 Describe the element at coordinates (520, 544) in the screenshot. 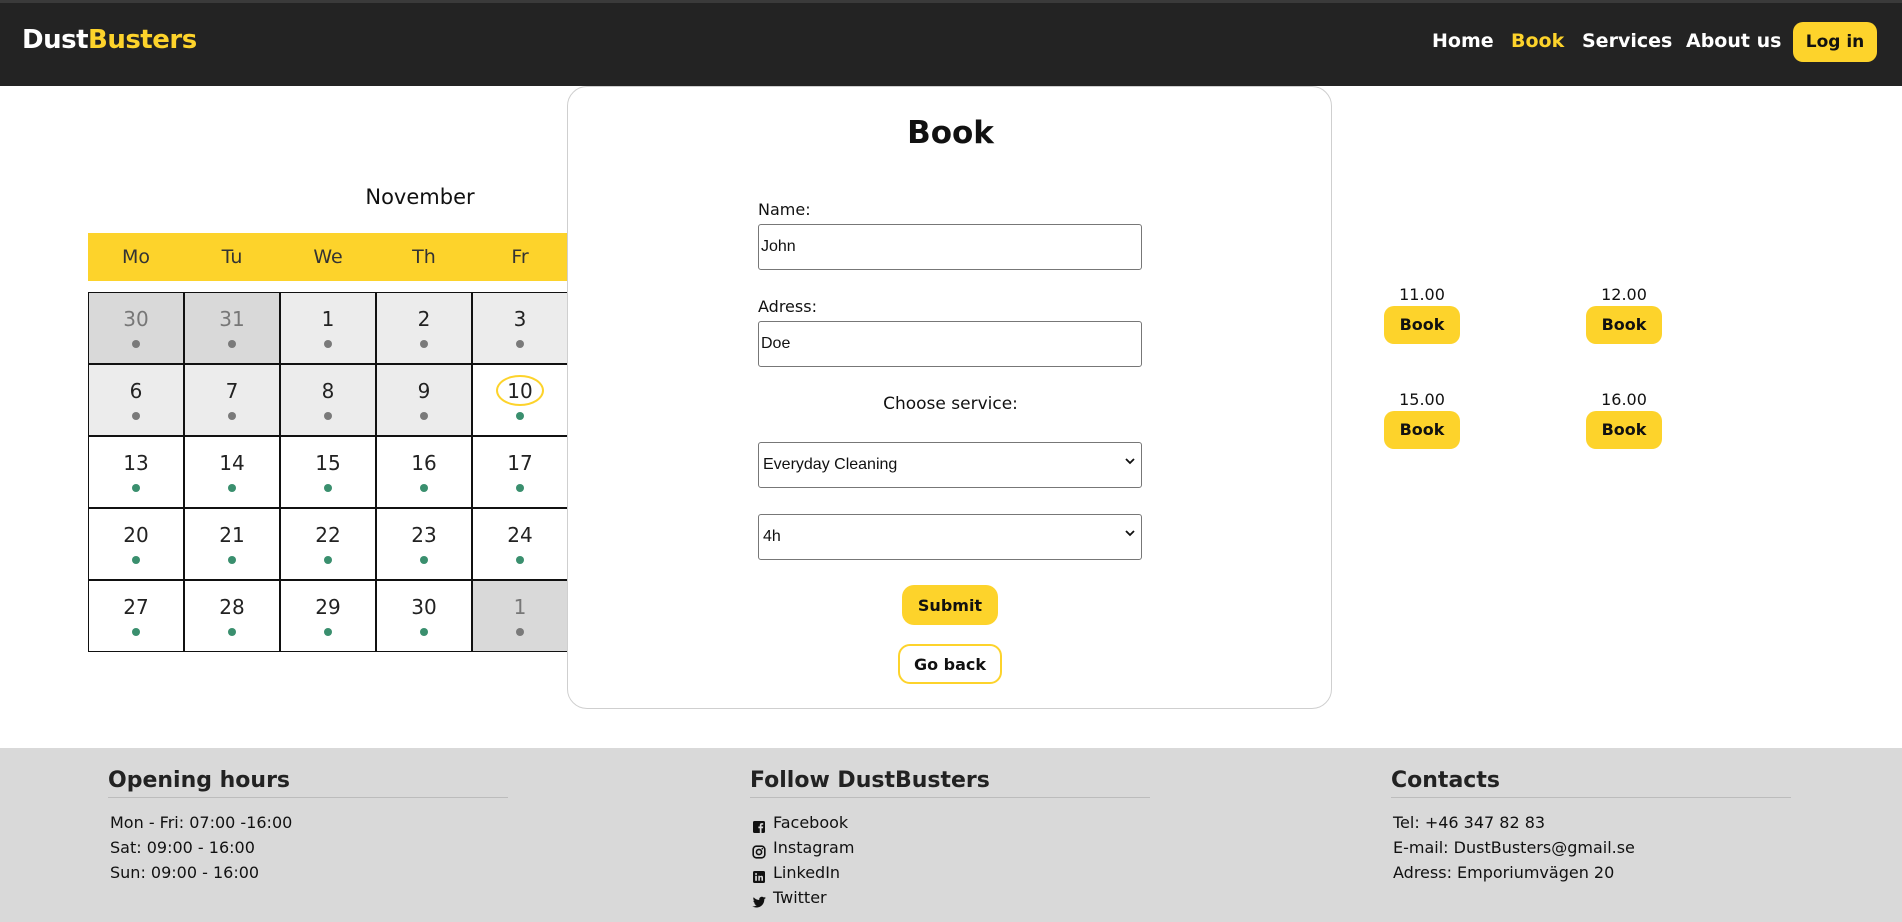

I see `calendar-day: 24` at that location.